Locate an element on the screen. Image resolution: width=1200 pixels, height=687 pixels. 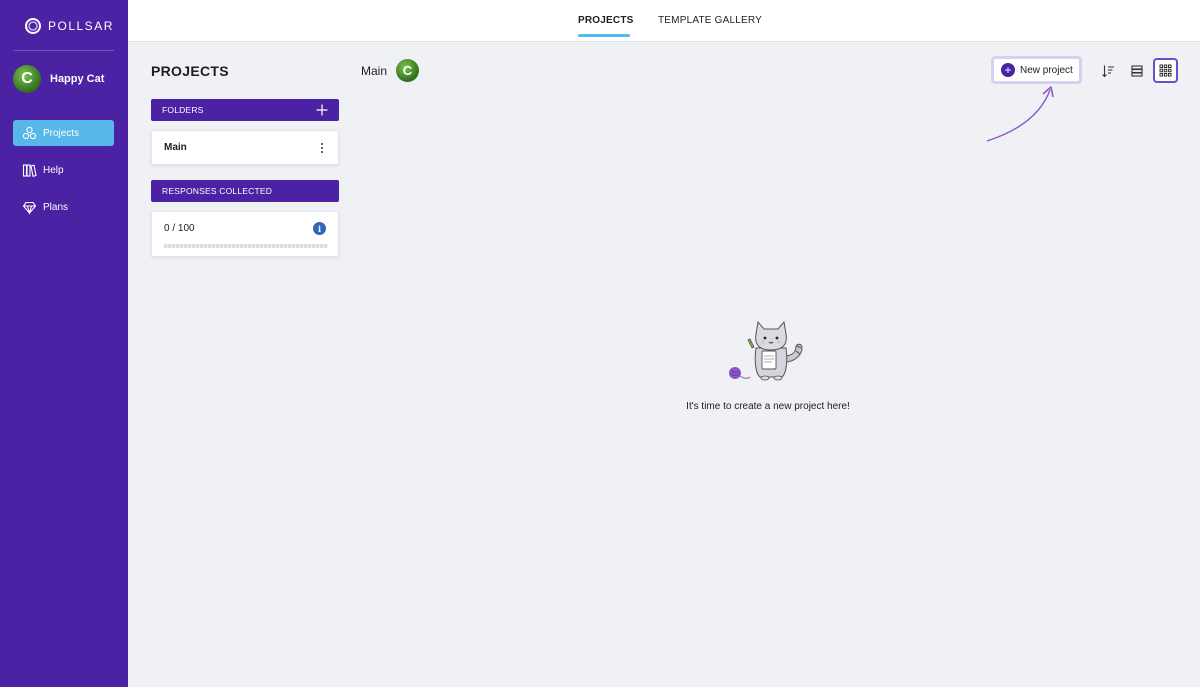
sidebar-item-label: Projects is located at coordinates (61, 133).